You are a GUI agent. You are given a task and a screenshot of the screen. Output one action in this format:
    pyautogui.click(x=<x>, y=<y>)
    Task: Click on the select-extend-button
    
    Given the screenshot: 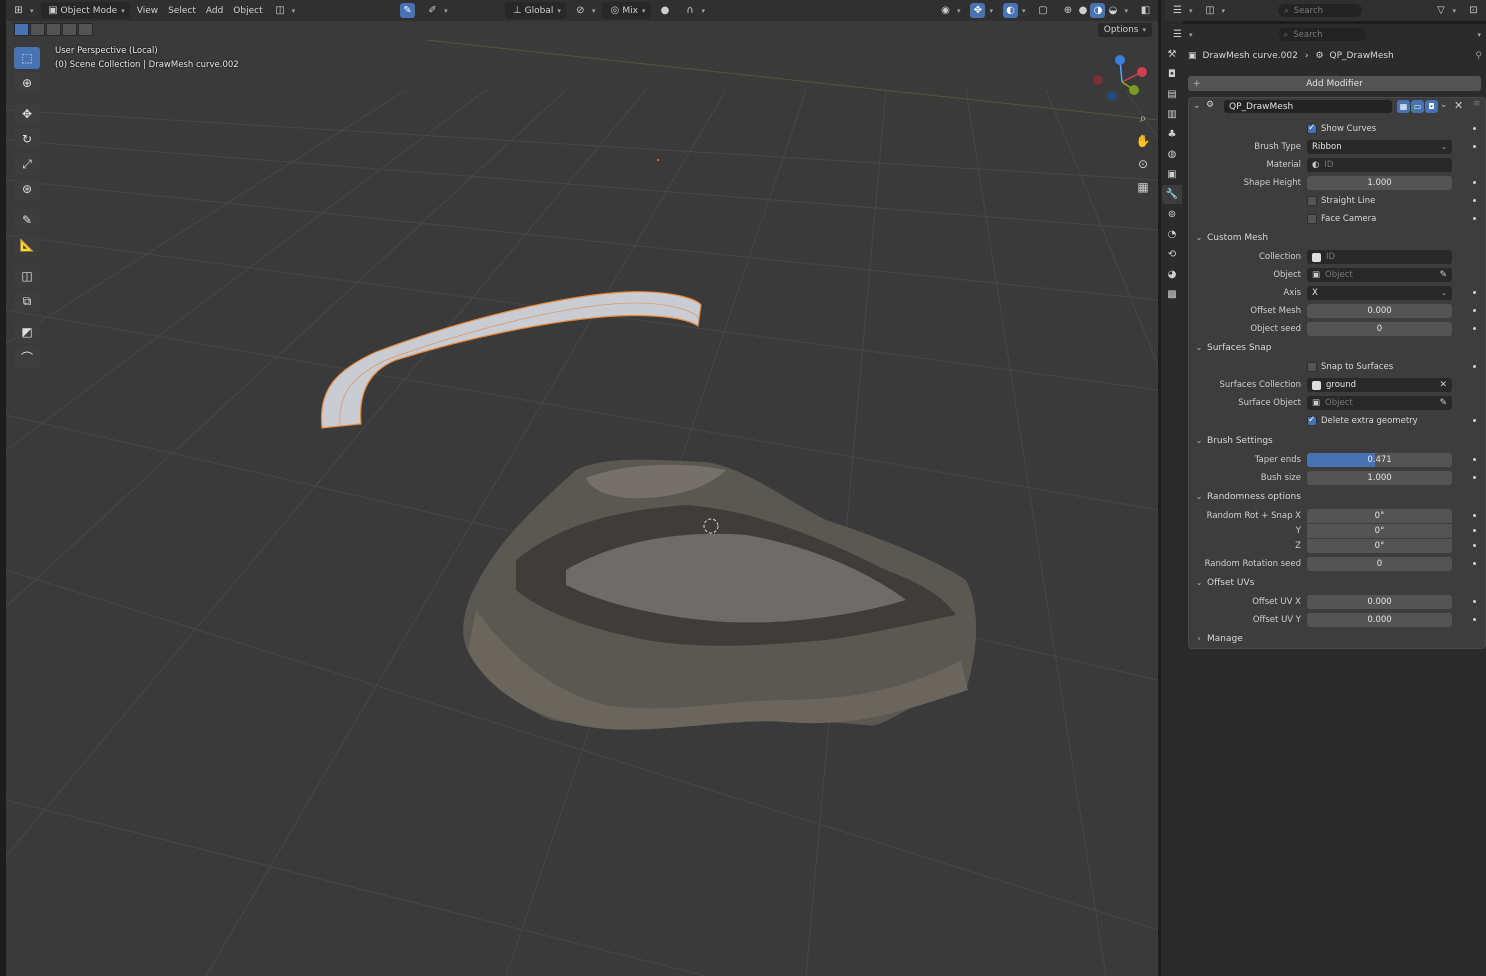 What is the action you would take?
    pyautogui.click(x=37, y=29)
    